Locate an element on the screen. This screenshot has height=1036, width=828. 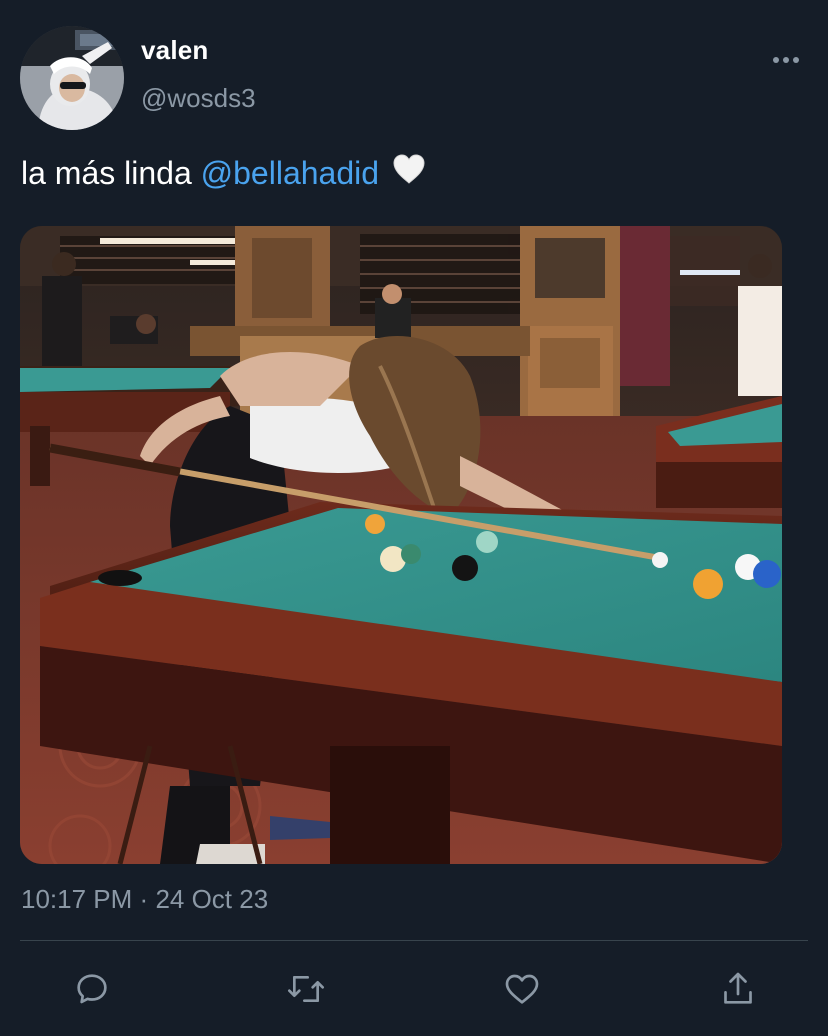
tweet-text: la más linda @bellahadid is located at coordinates (223, 174).